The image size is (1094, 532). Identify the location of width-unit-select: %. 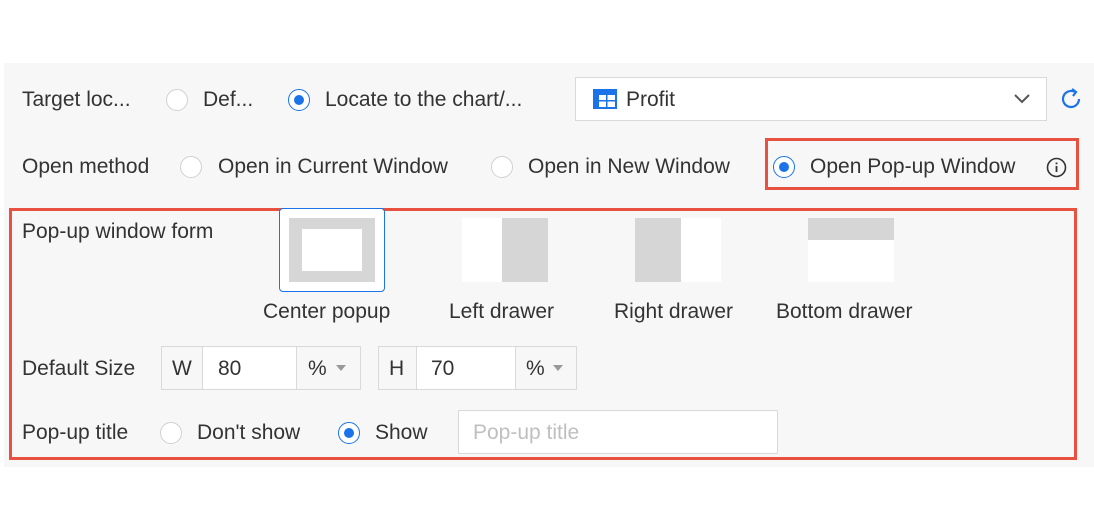
(328, 368).